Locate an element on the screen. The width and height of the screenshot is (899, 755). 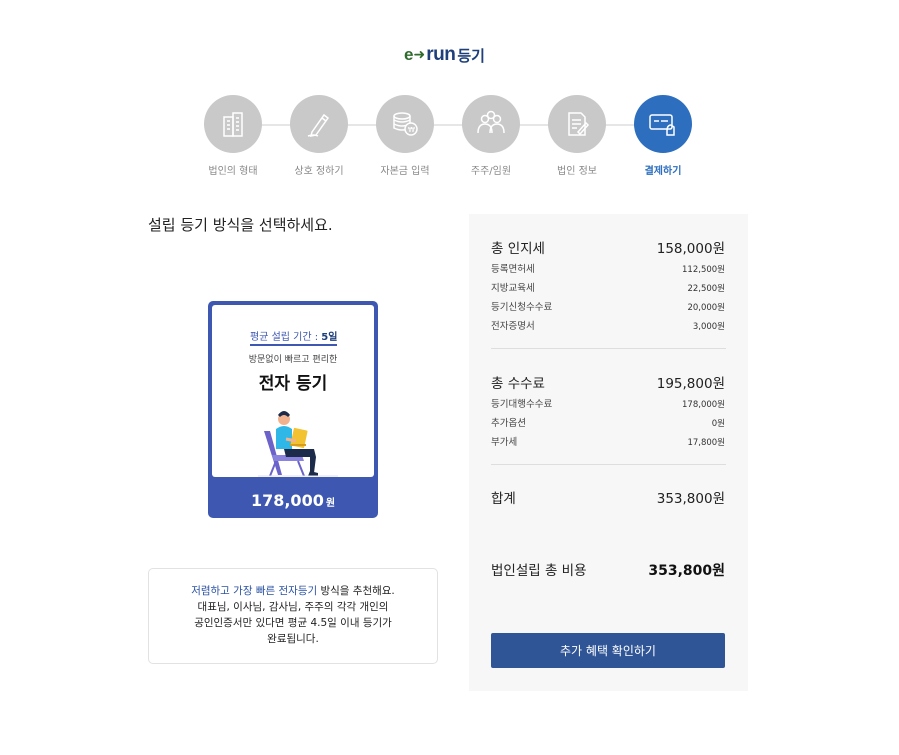
card-title: 전자 등기 is located at coordinates (293, 384).